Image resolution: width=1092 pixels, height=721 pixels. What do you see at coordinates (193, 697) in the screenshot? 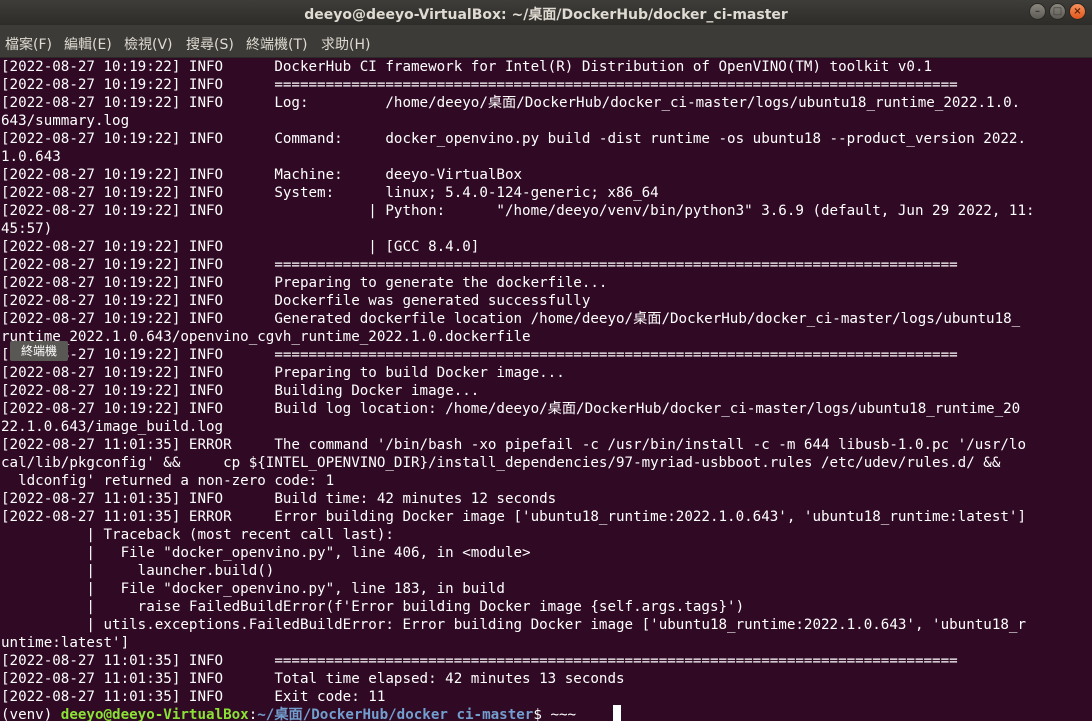
I see `output-line: [2022-08-27 11:01:35] INFO Exit code: 11` at bounding box center [193, 697].